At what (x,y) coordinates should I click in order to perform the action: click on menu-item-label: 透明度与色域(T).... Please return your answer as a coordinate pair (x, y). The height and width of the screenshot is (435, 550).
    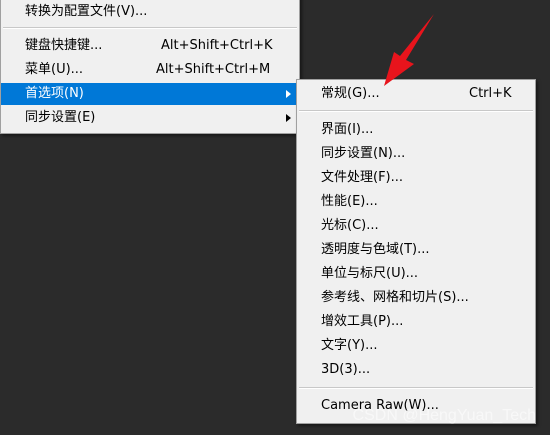
    Looking at the image, I should click on (375, 249).